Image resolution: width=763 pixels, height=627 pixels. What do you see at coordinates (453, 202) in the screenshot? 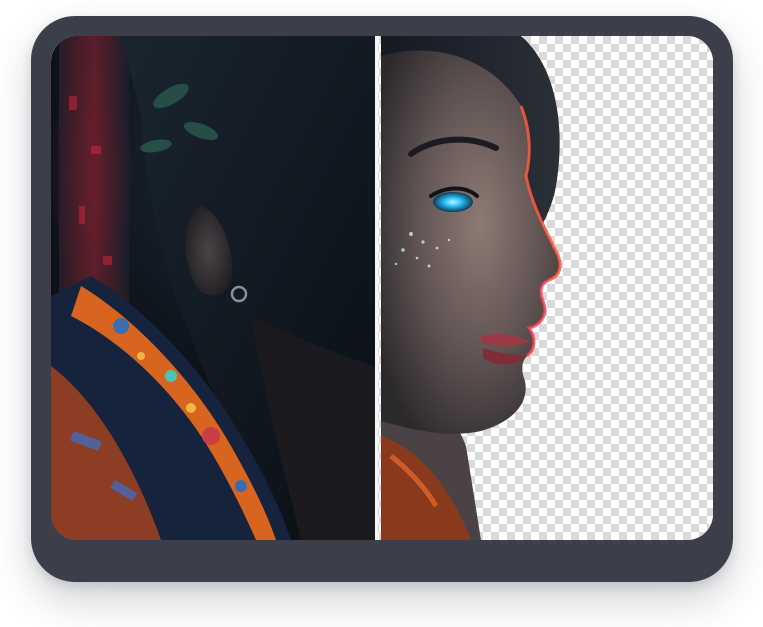
I see `after-eye` at bounding box center [453, 202].